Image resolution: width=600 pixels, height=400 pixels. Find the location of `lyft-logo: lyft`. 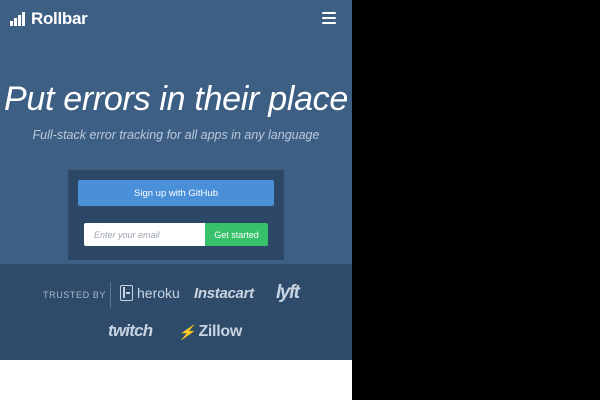

lyft-logo: lyft is located at coordinates (288, 292).